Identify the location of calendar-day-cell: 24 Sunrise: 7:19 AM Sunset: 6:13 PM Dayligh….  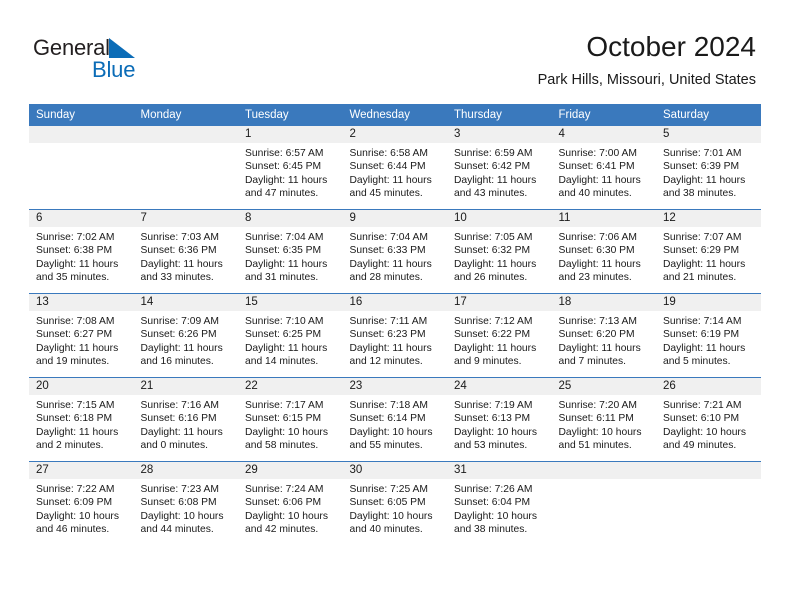
(499, 419).